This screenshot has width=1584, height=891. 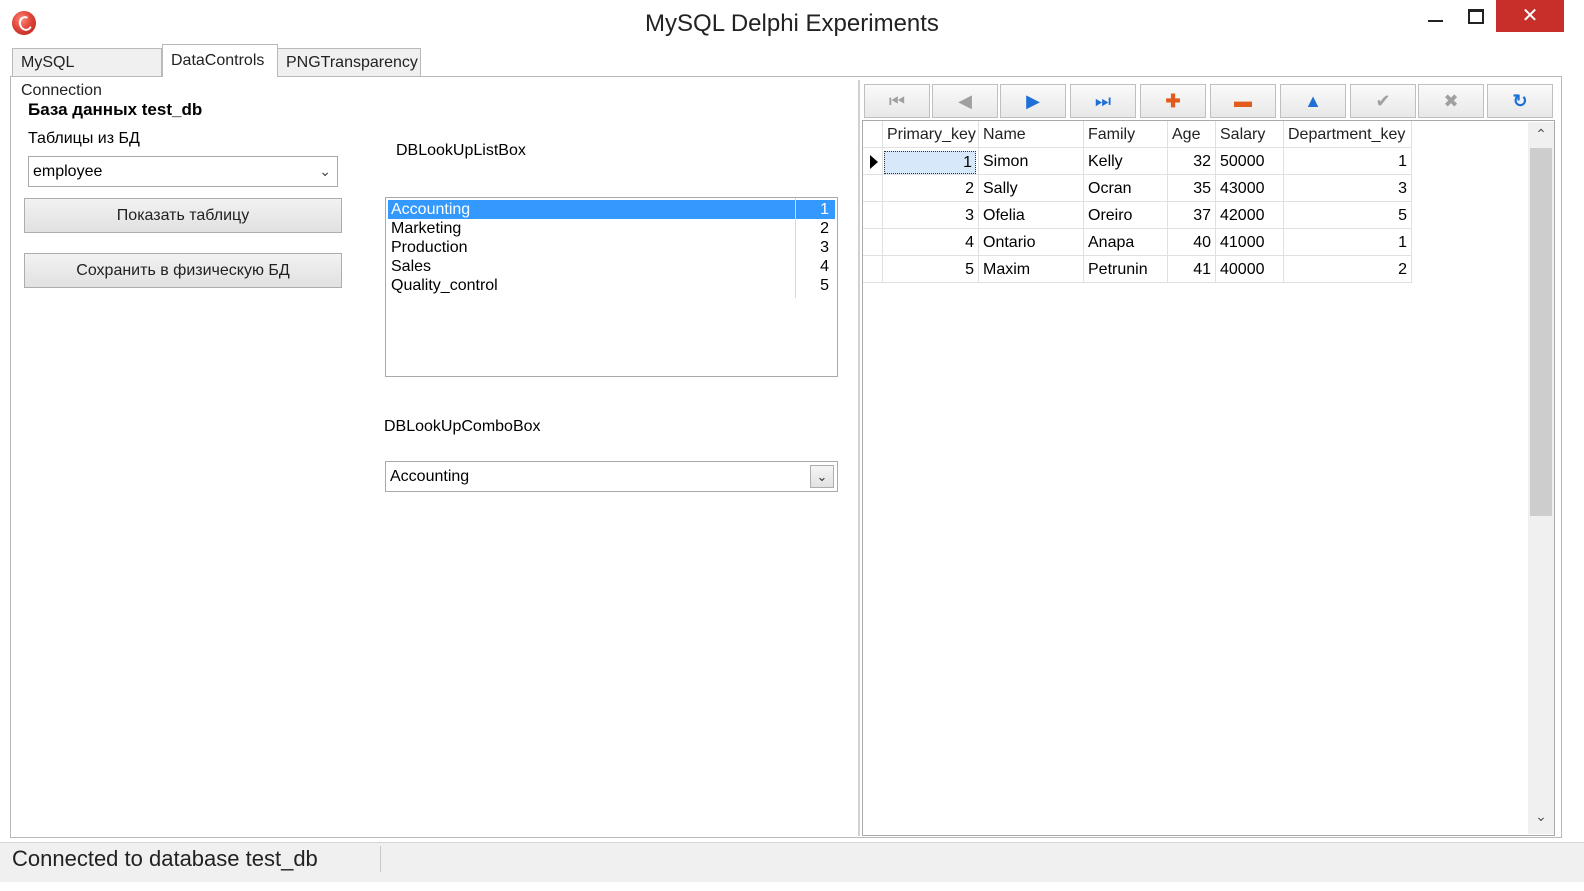 I want to click on combobox-label: DBLookUpComboBox, so click(x=462, y=426).